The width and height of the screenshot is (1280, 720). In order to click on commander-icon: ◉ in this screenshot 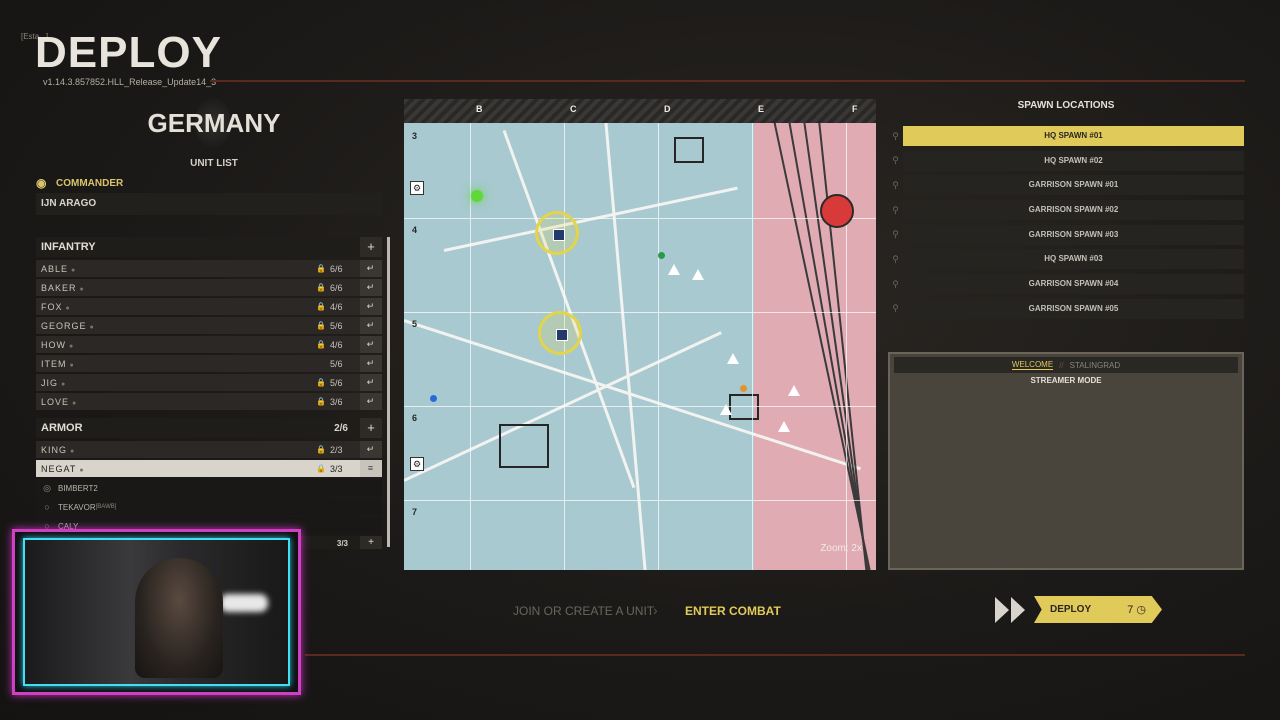, I will do `click(41, 183)`.